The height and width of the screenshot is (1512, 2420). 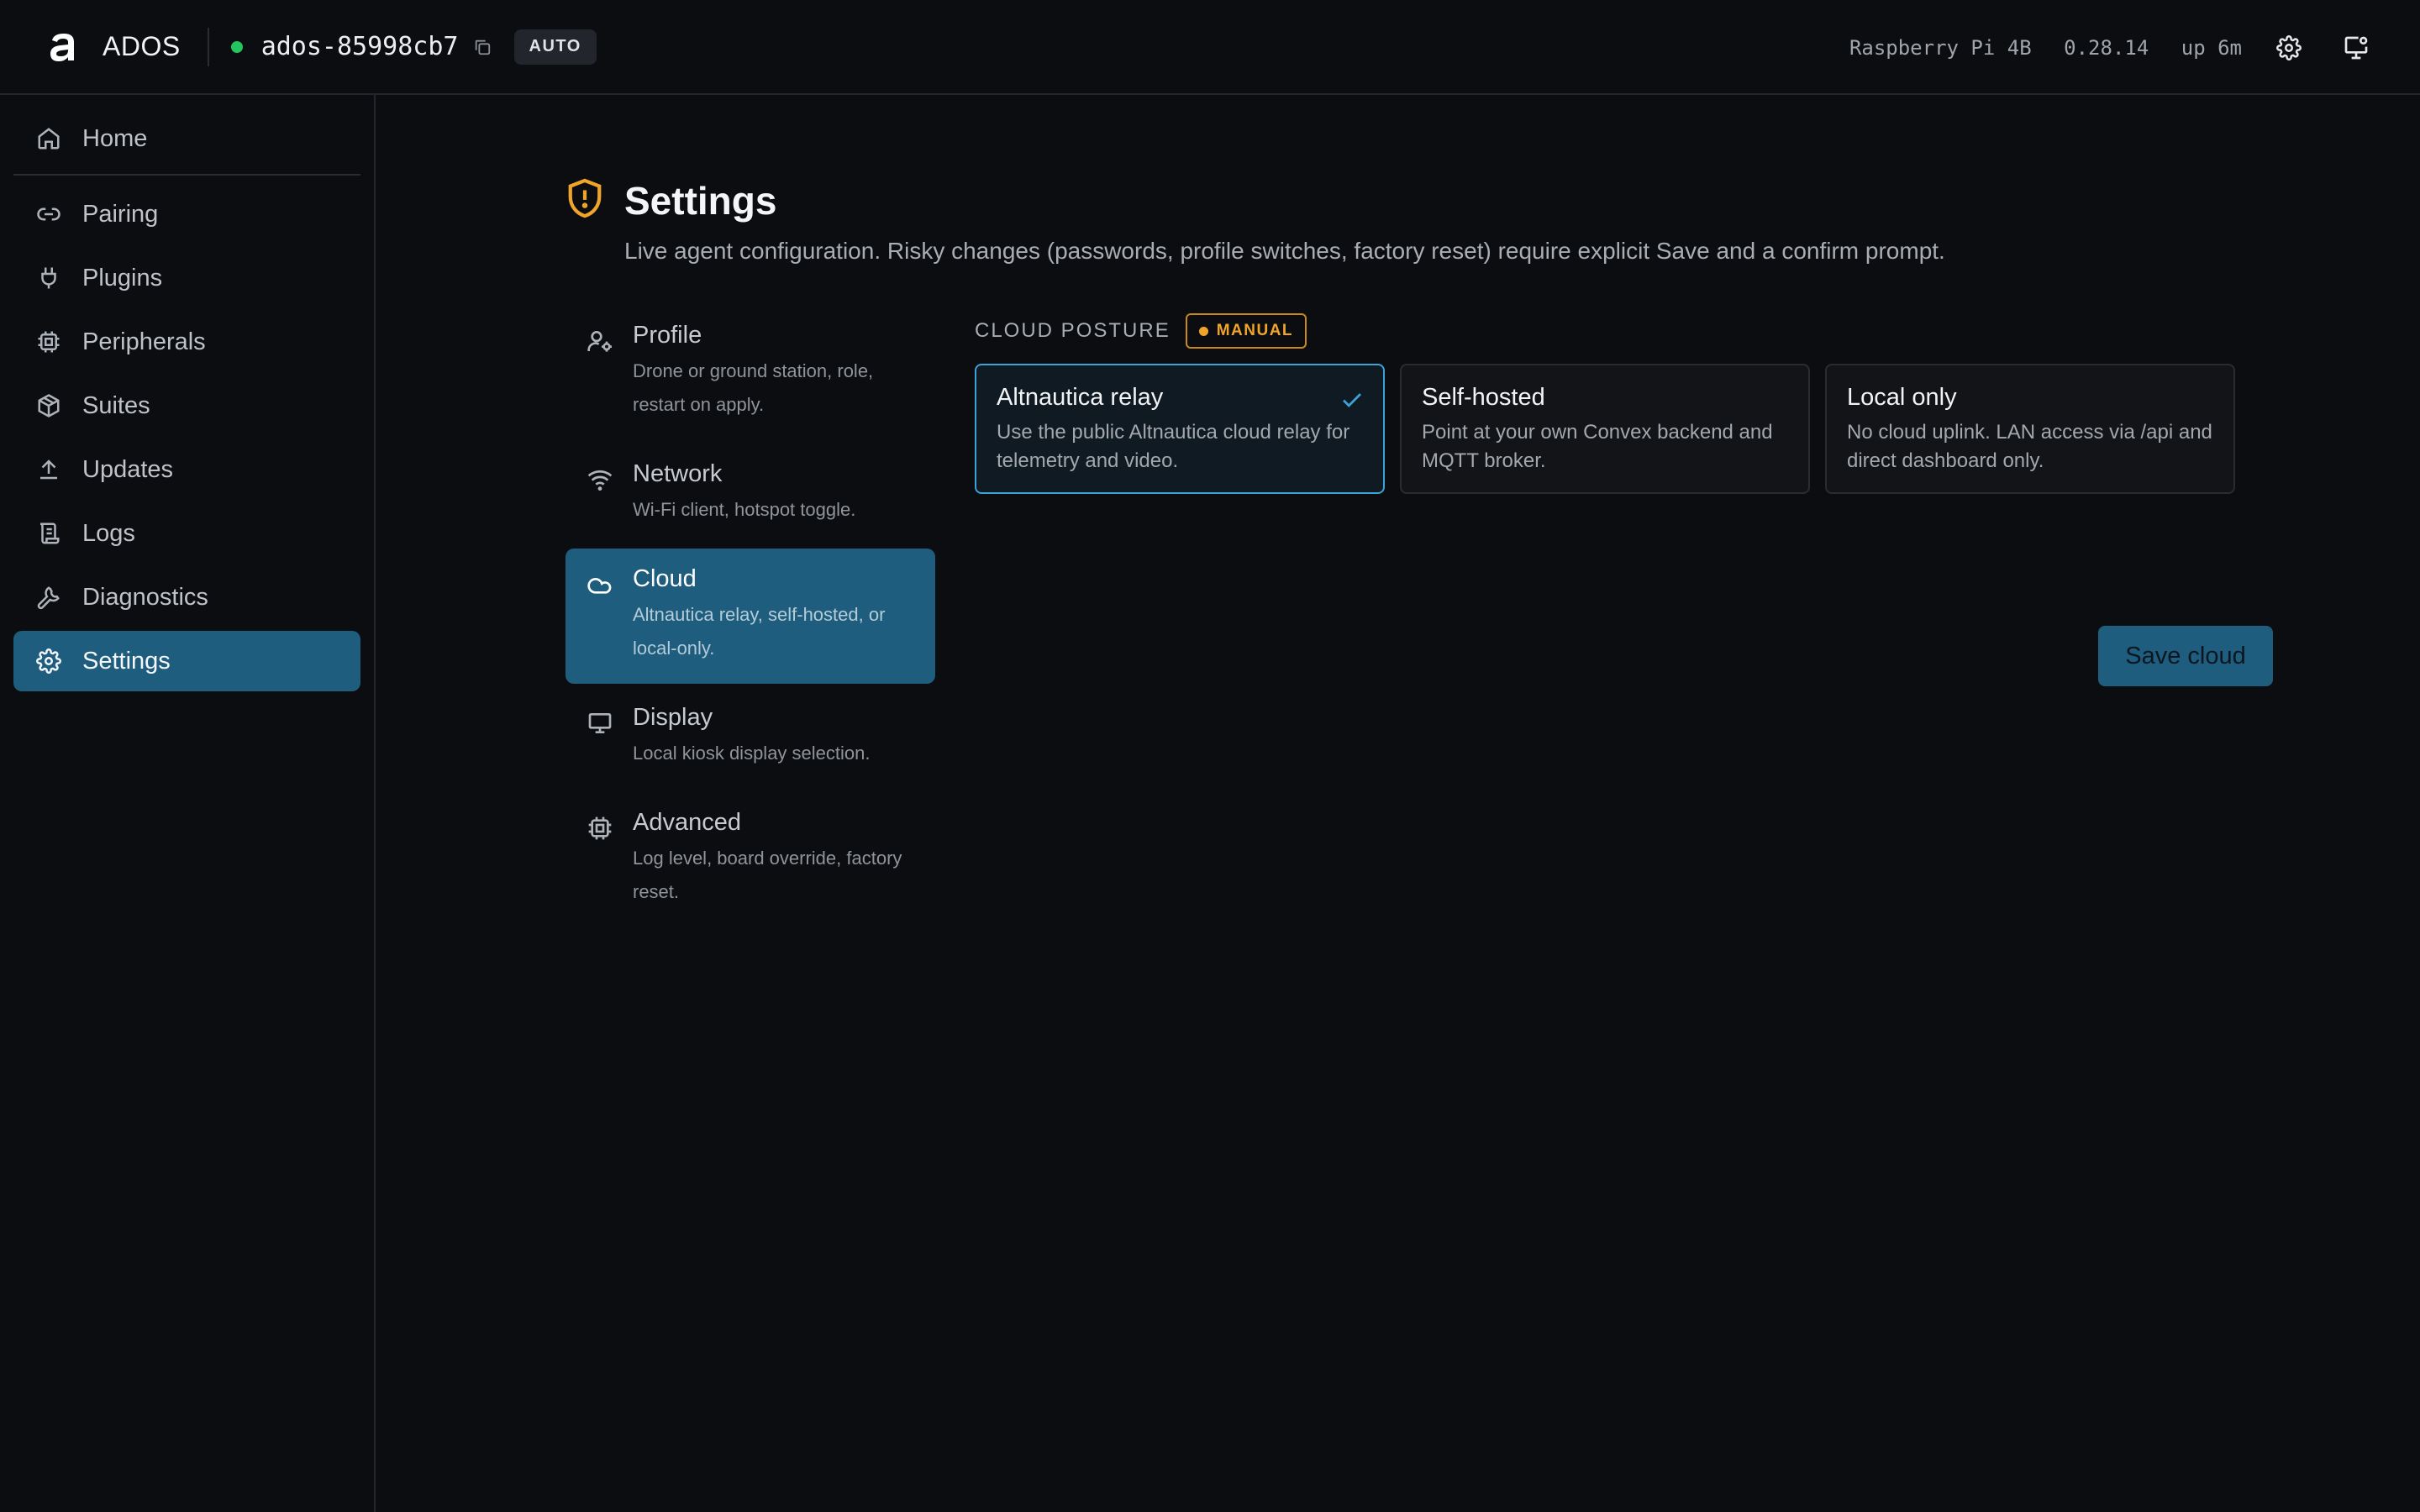 I want to click on sidebar-item-peripherals: Peripherals, so click(x=187, y=342).